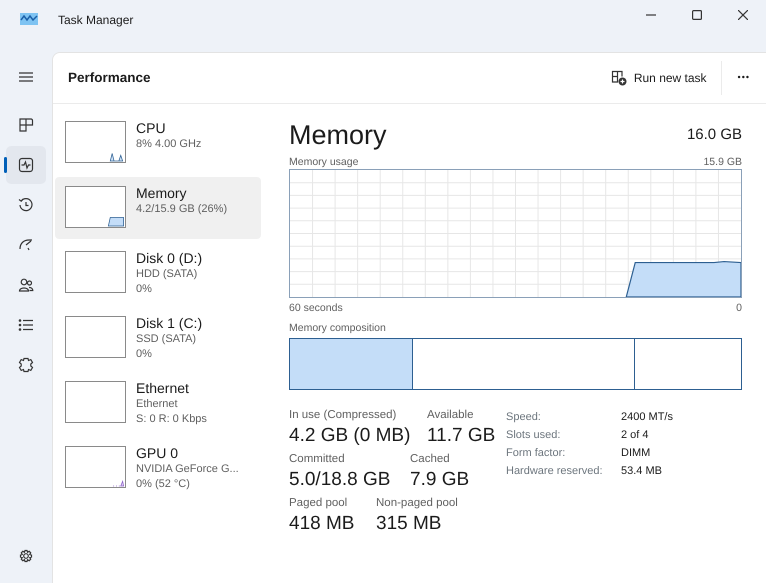  I want to click on device-name: Disk 0 (D:), so click(169, 258).